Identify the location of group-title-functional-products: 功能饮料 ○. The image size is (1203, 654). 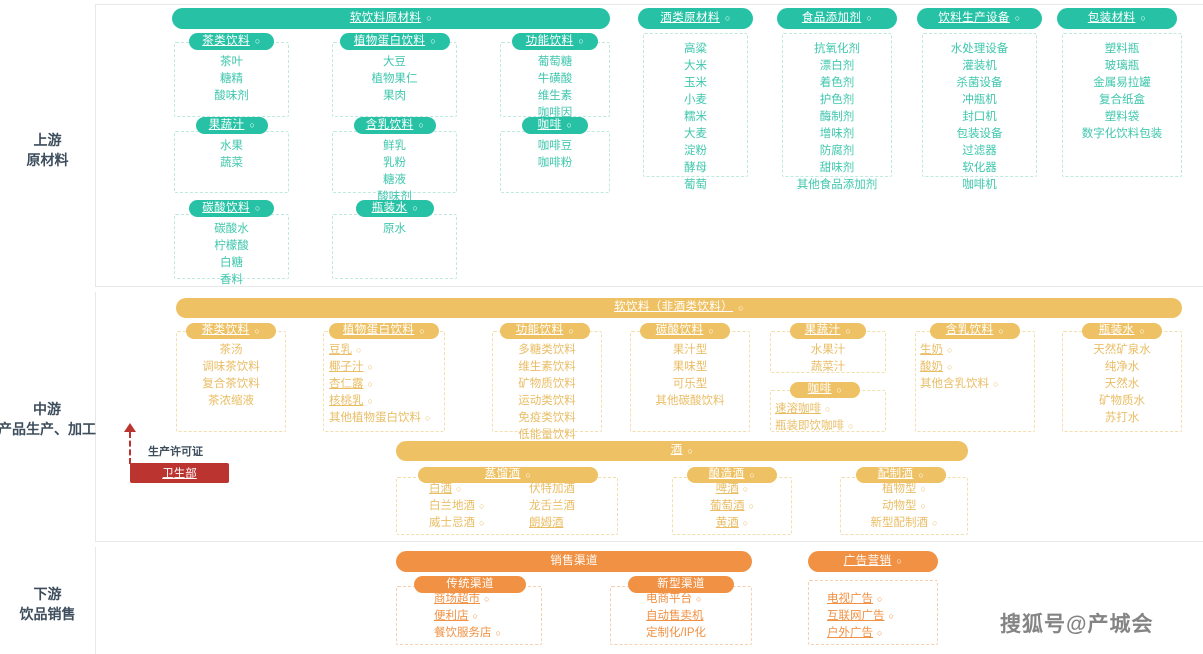
(545, 331).